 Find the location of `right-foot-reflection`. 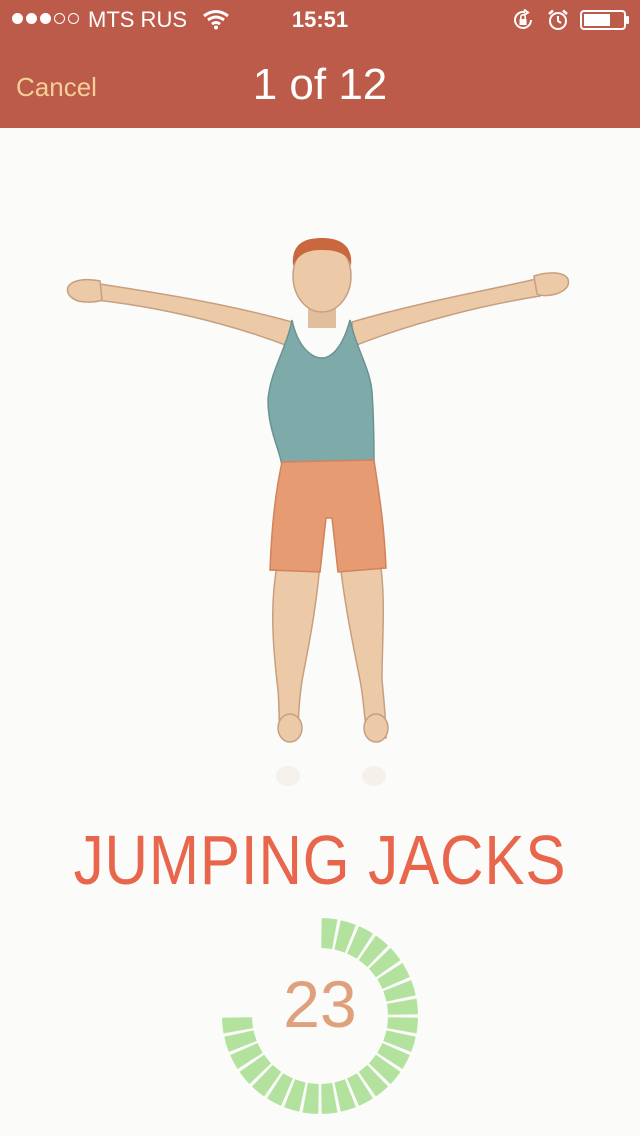

right-foot-reflection is located at coordinates (374, 776).